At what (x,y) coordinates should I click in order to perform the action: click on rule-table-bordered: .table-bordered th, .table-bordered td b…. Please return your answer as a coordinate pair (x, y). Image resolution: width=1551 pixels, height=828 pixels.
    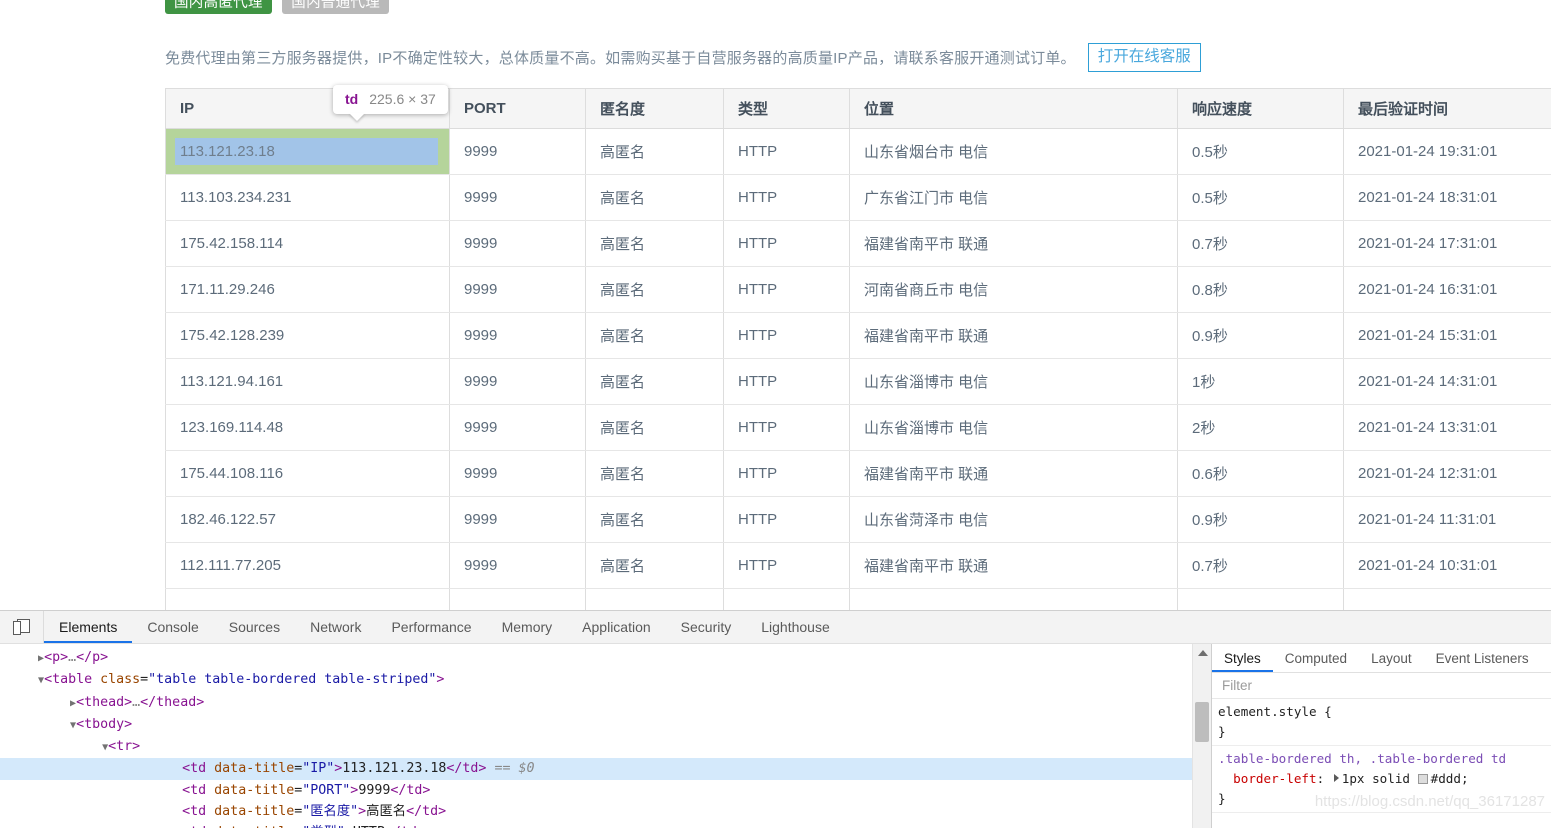
    Looking at the image, I should click on (1381, 779).